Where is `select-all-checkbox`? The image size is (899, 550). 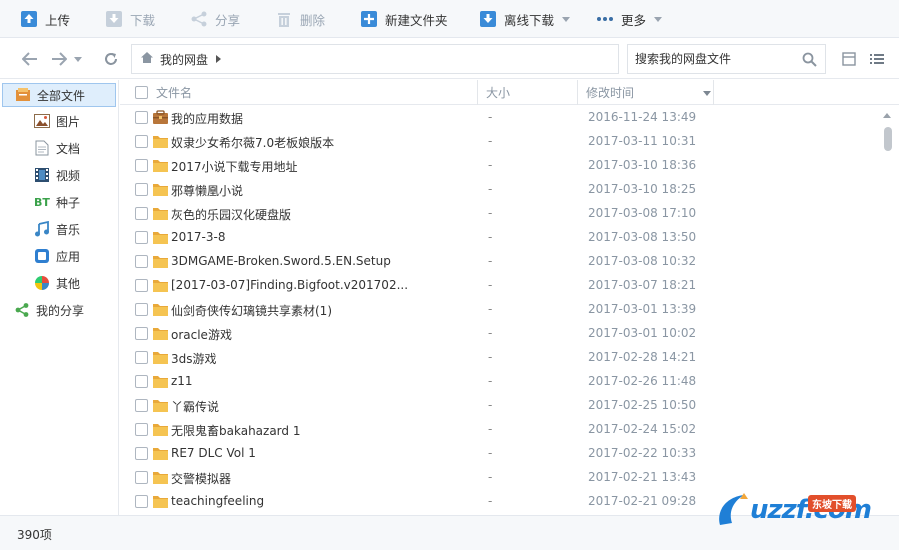
select-all-checkbox is located at coordinates (141, 92).